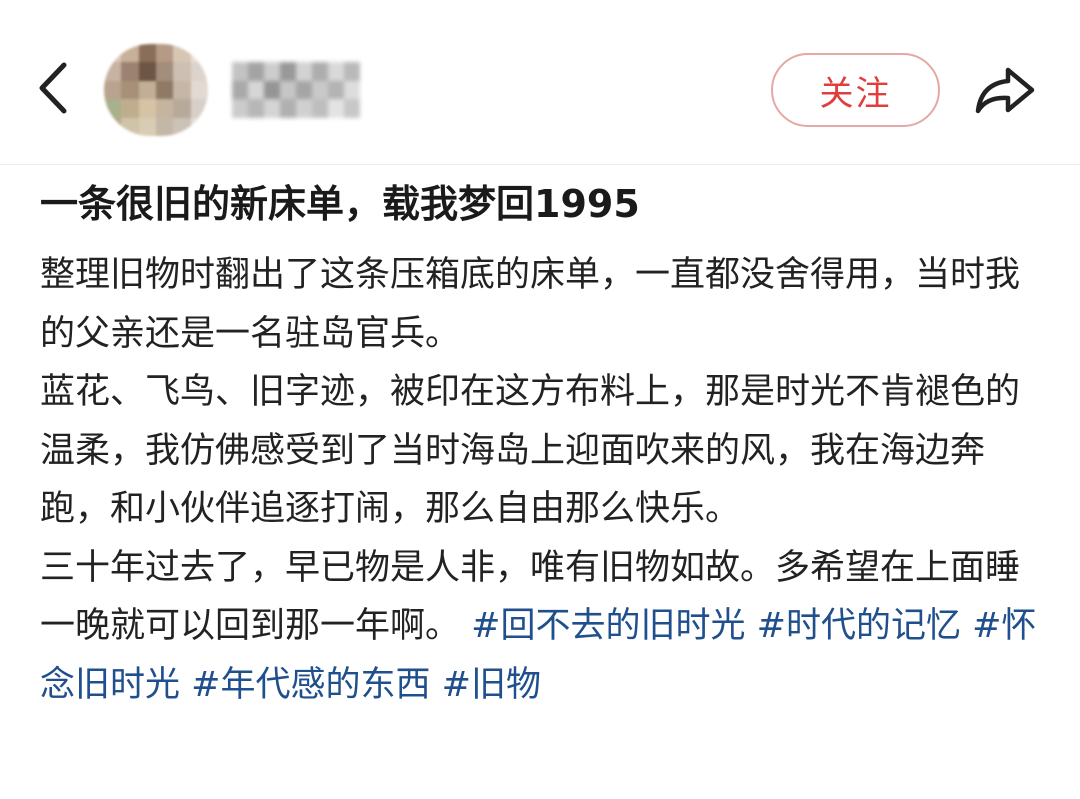  What do you see at coordinates (296, 90) in the screenshot?
I see `username-blurred` at bounding box center [296, 90].